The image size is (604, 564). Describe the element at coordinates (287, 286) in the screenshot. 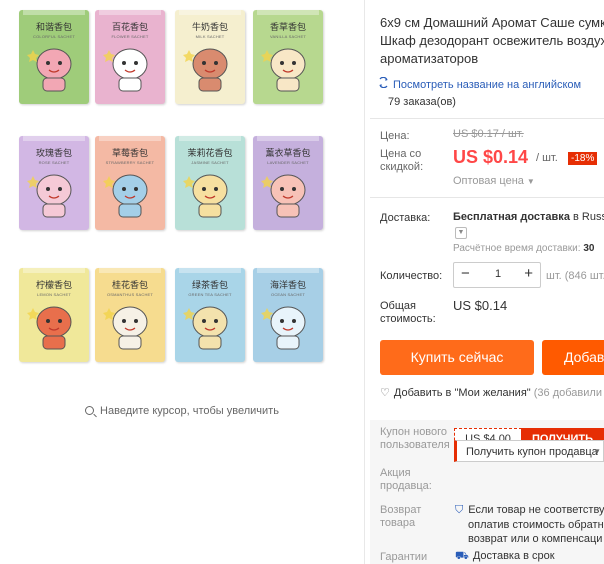

I see `sachet-label: 海洋香包` at that location.